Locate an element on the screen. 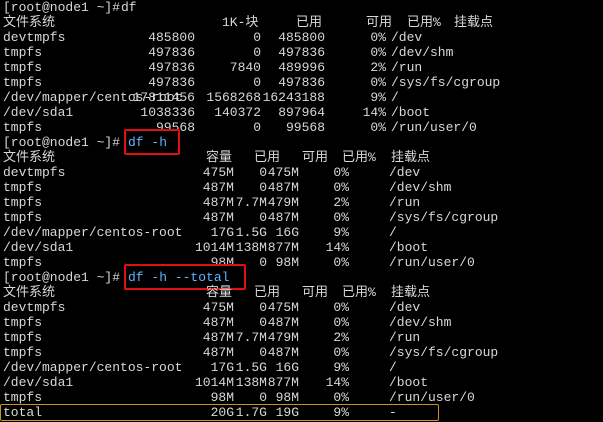  table-cell: 897964 is located at coordinates (301, 112).